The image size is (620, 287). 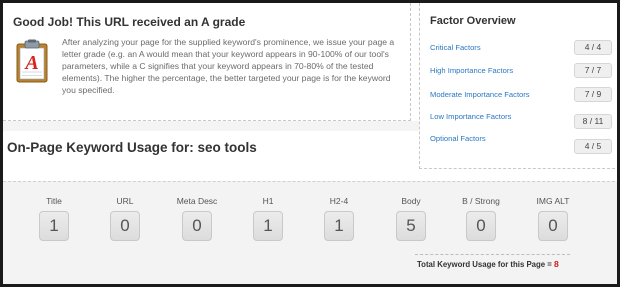 I want to click on keyword-usage-heading: On-Page Keyword Usage for: seo tools, so click(x=132, y=147).